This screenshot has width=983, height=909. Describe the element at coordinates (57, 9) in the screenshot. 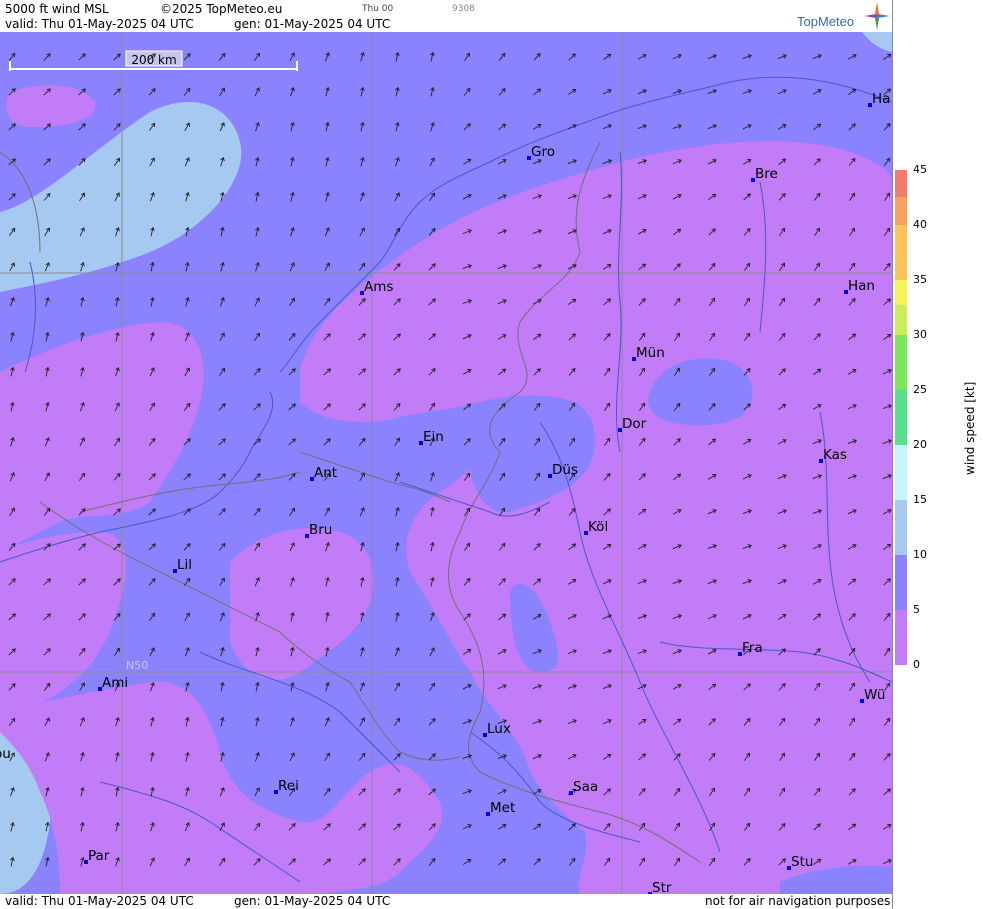

I see `map-title: 5000 ft wind MSL` at that location.